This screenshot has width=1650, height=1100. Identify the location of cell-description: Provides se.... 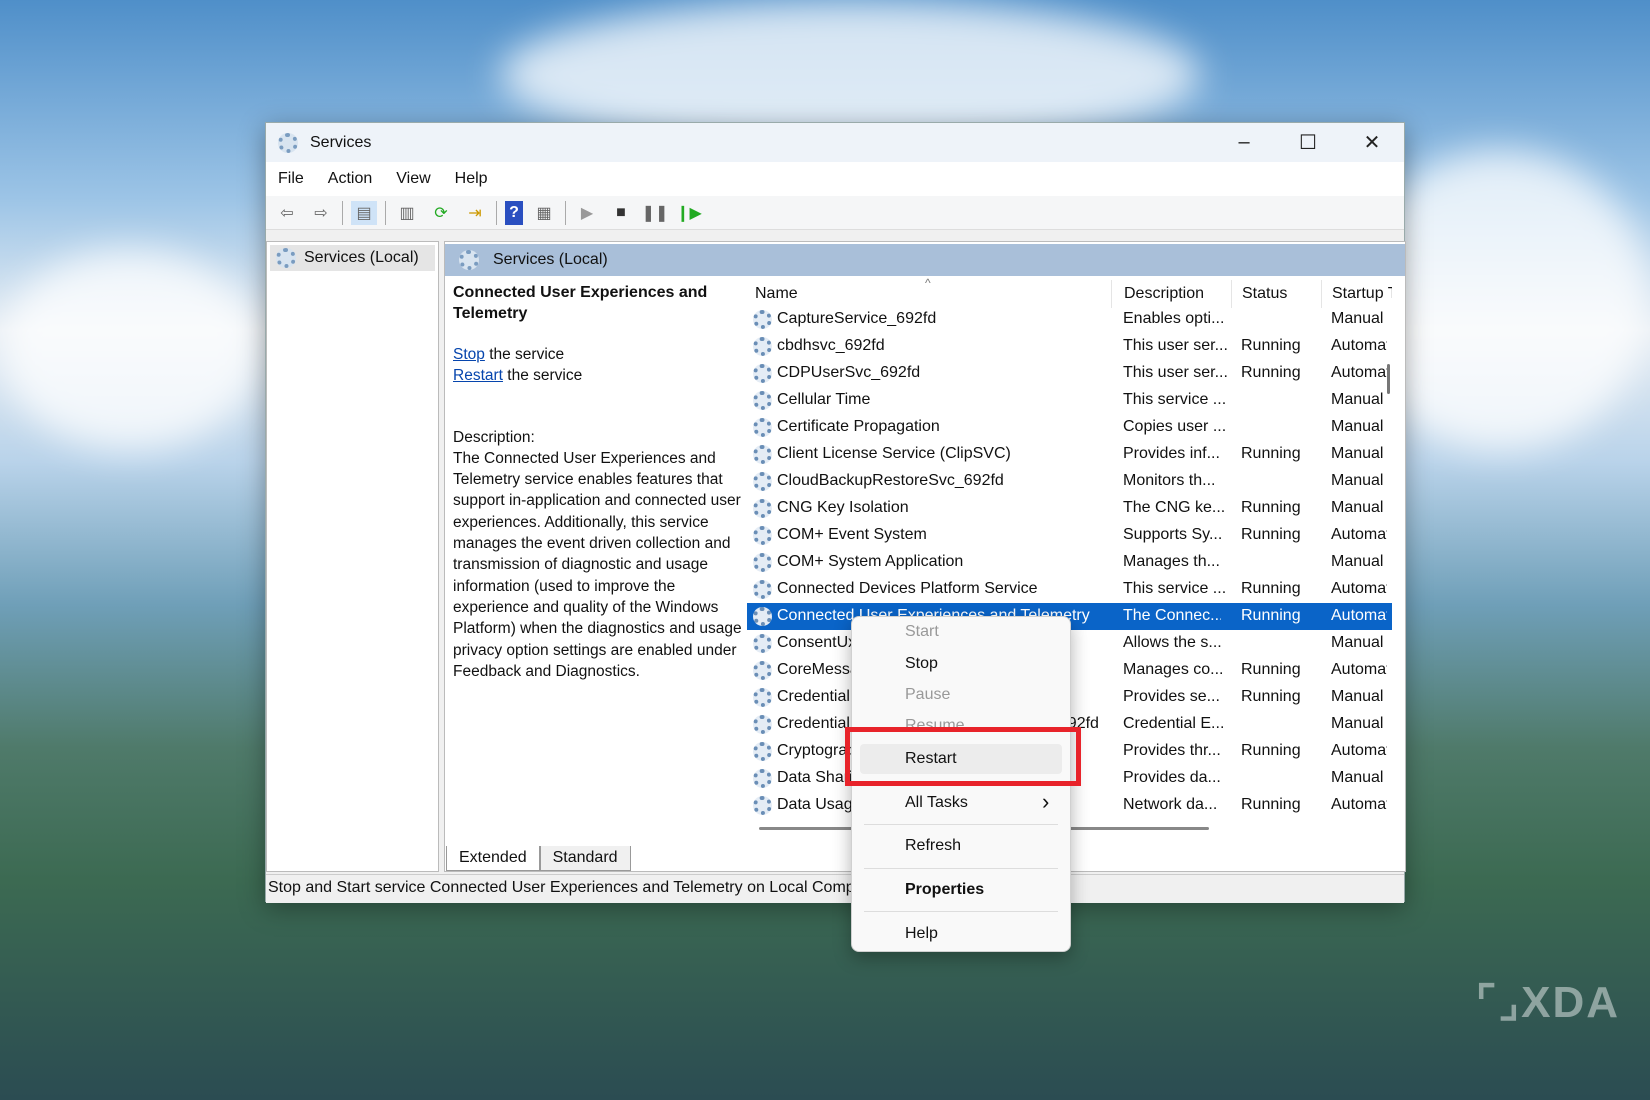
(1171, 696).